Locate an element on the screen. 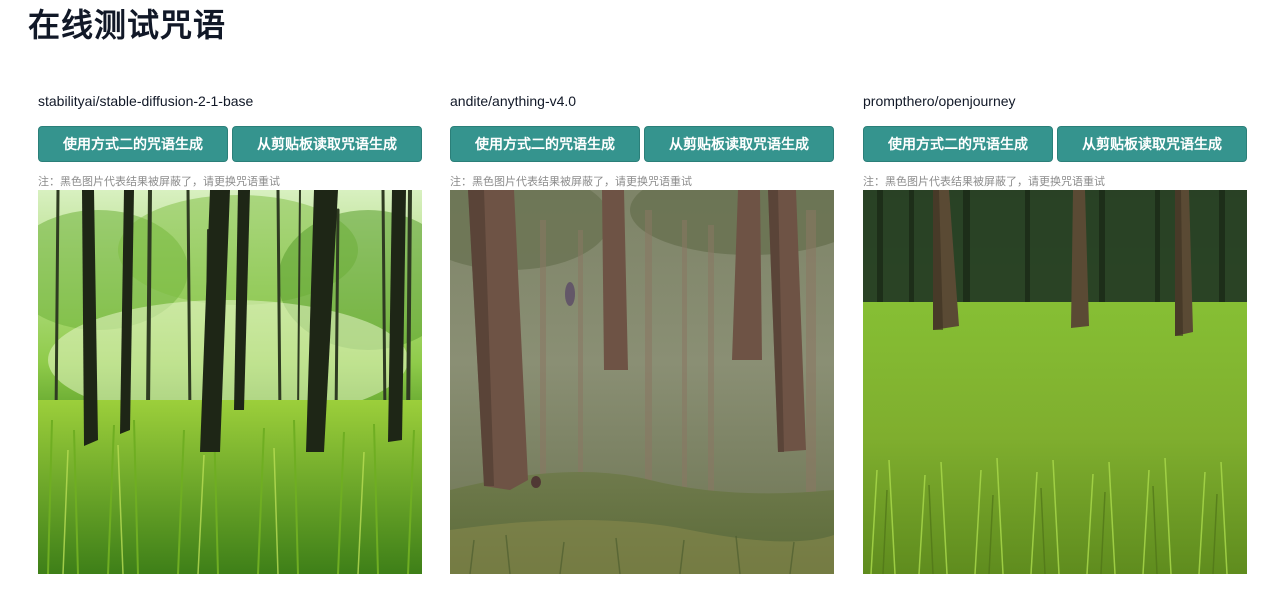  model-name: prompthero/openjourney is located at coordinates (939, 101).